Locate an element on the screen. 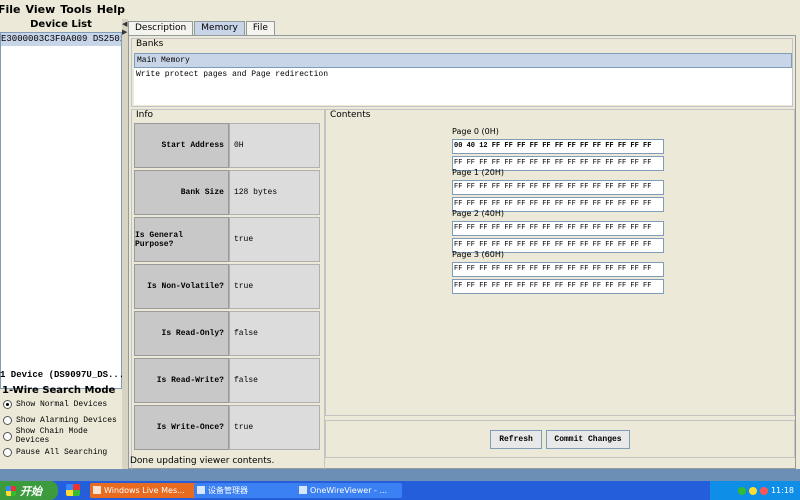 The height and width of the screenshot is (500, 800). collapse-left-icon: ◀ is located at coordinates (124, 24).